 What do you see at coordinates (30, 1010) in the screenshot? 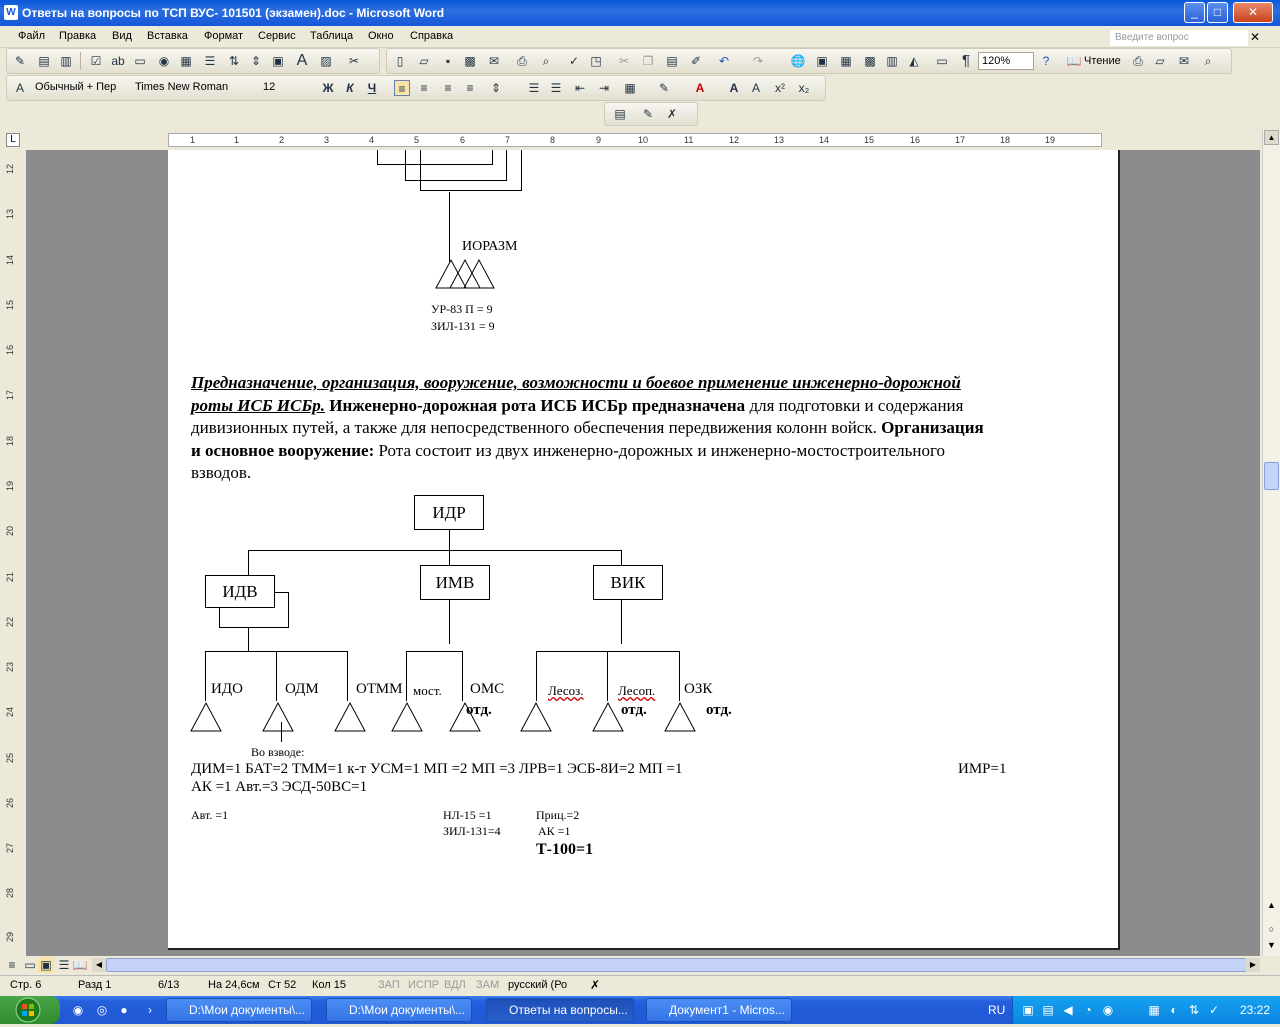
I see `start-button` at bounding box center [30, 1010].